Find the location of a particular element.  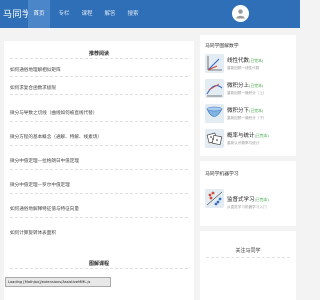

courses-title: 图解课程 is located at coordinates (98, 264).